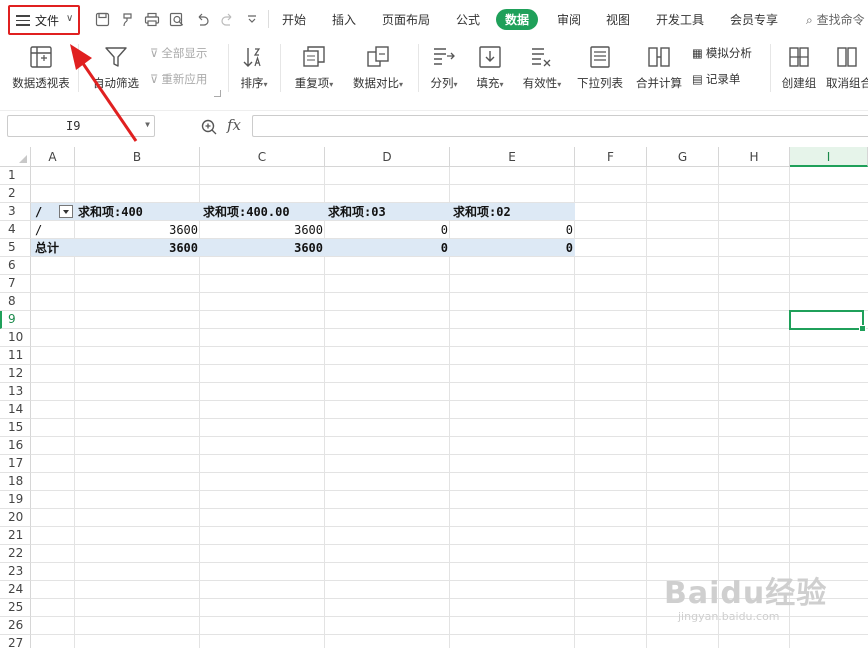 Image resolution: width=868 pixels, height=648 pixels. Describe the element at coordinates (209, 127) in the screenshot. I see `zoom-icon` at that location.